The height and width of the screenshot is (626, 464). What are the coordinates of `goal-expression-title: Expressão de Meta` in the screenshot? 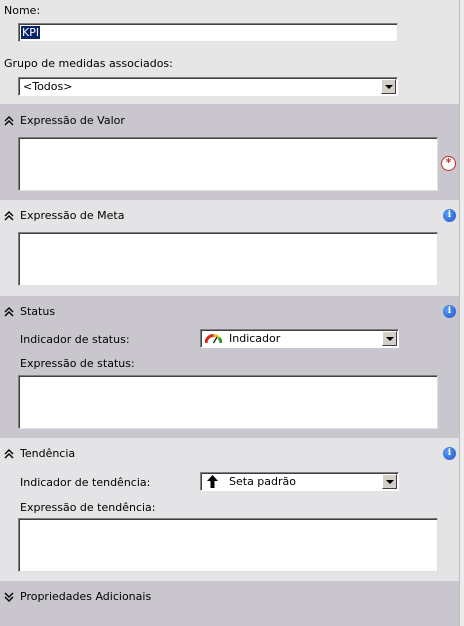 It's located at (72, 215).